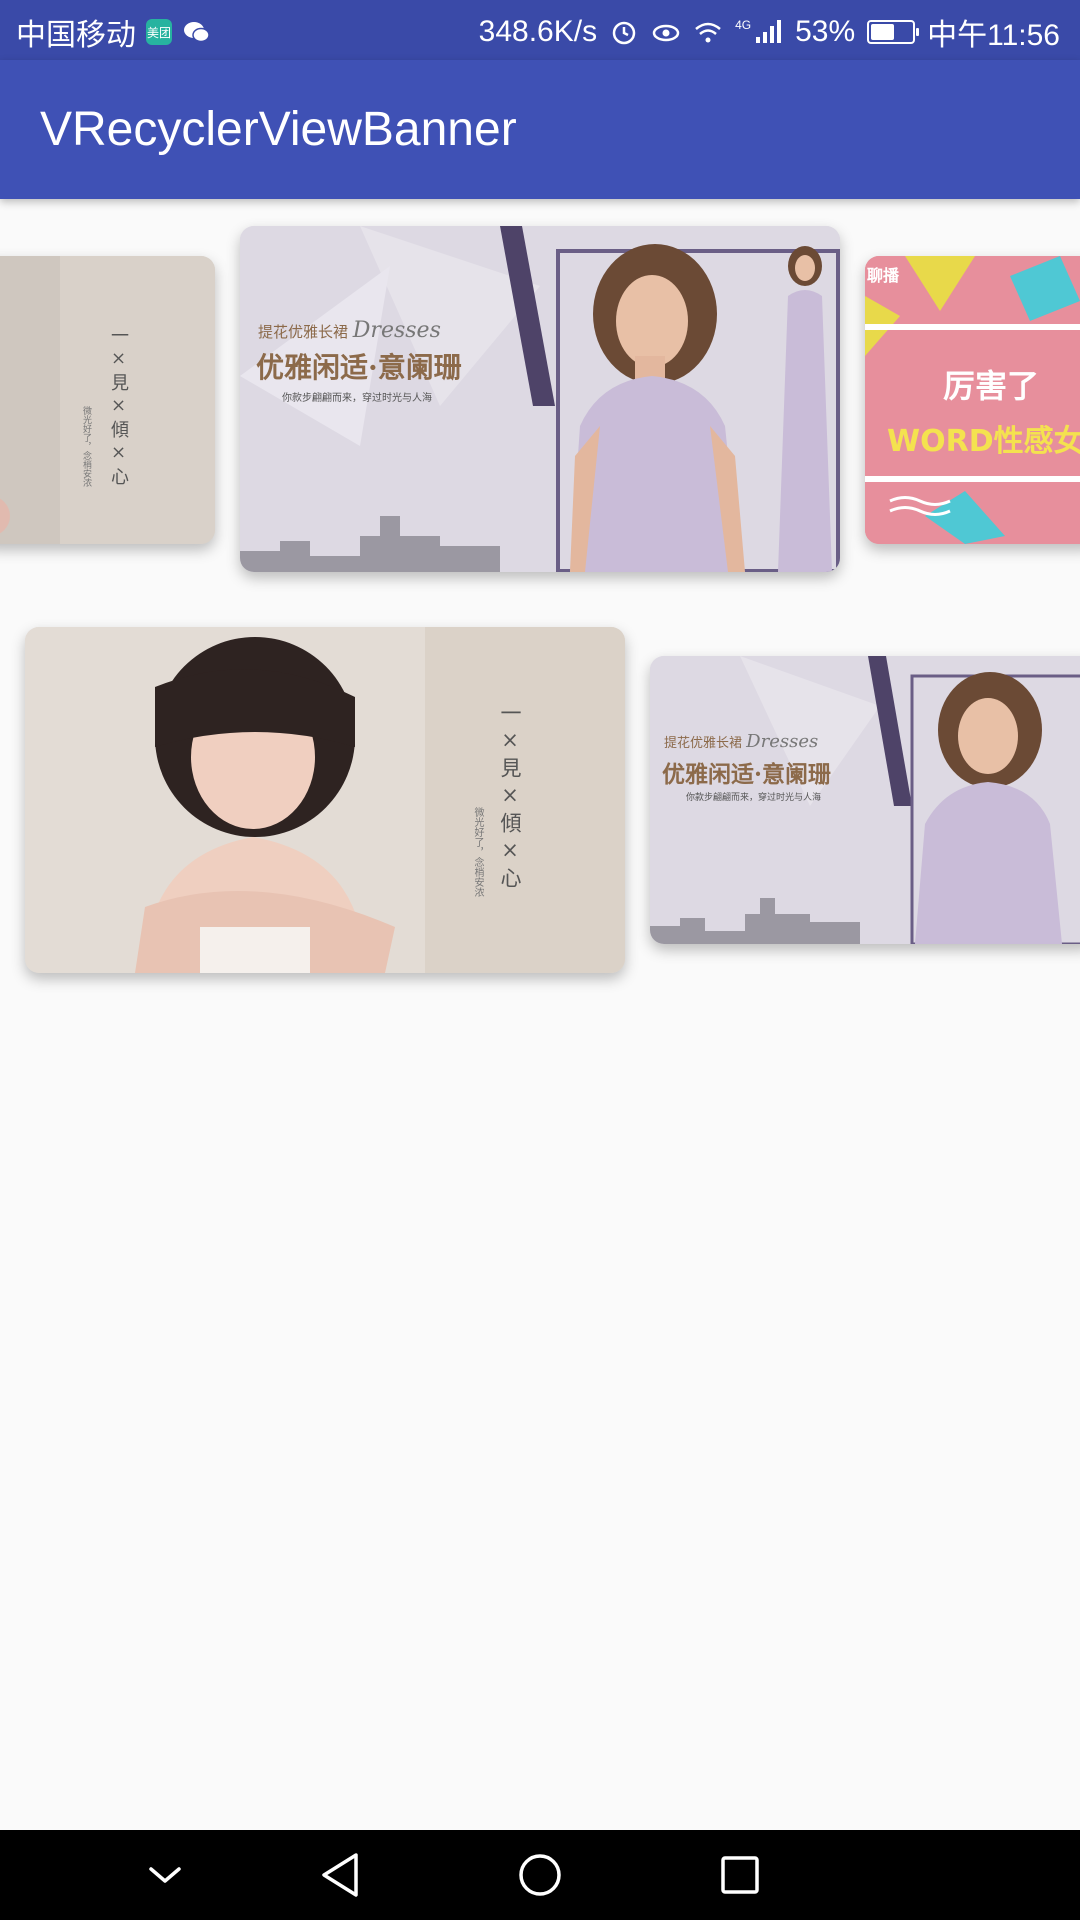 The image size is (1080, 1920). What do you see at coordinates (893, 32) in the screenshot?
I see `battery-icon` at bounding box center [893, 32].